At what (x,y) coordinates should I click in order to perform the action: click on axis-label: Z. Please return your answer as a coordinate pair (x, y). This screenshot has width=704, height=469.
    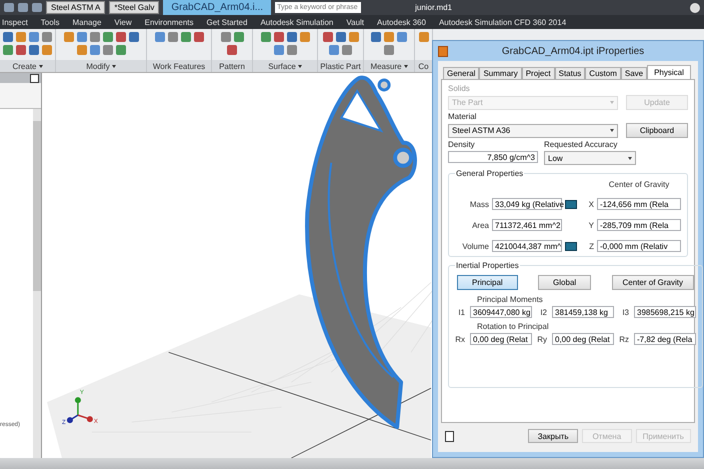
    Looking at the image, I should click on (591, 246).